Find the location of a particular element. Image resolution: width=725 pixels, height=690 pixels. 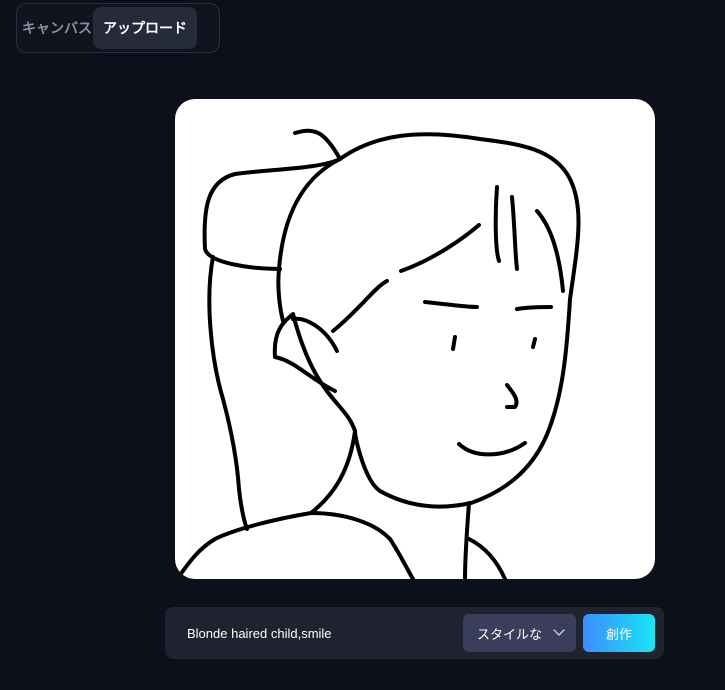

tab-upload: アップロード is located at coordinates (145, 28).